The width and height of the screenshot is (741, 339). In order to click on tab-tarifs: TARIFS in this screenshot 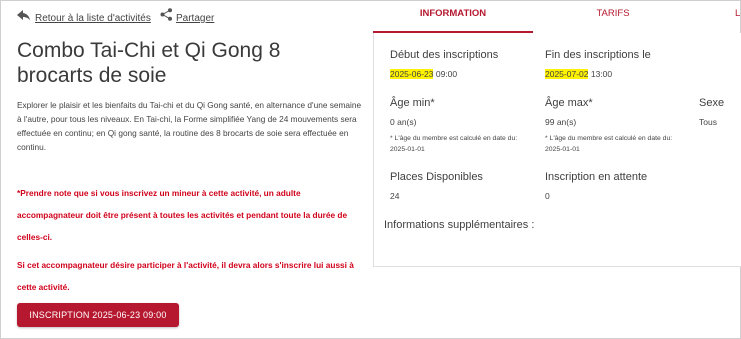, I will do `click(613, 15)`.